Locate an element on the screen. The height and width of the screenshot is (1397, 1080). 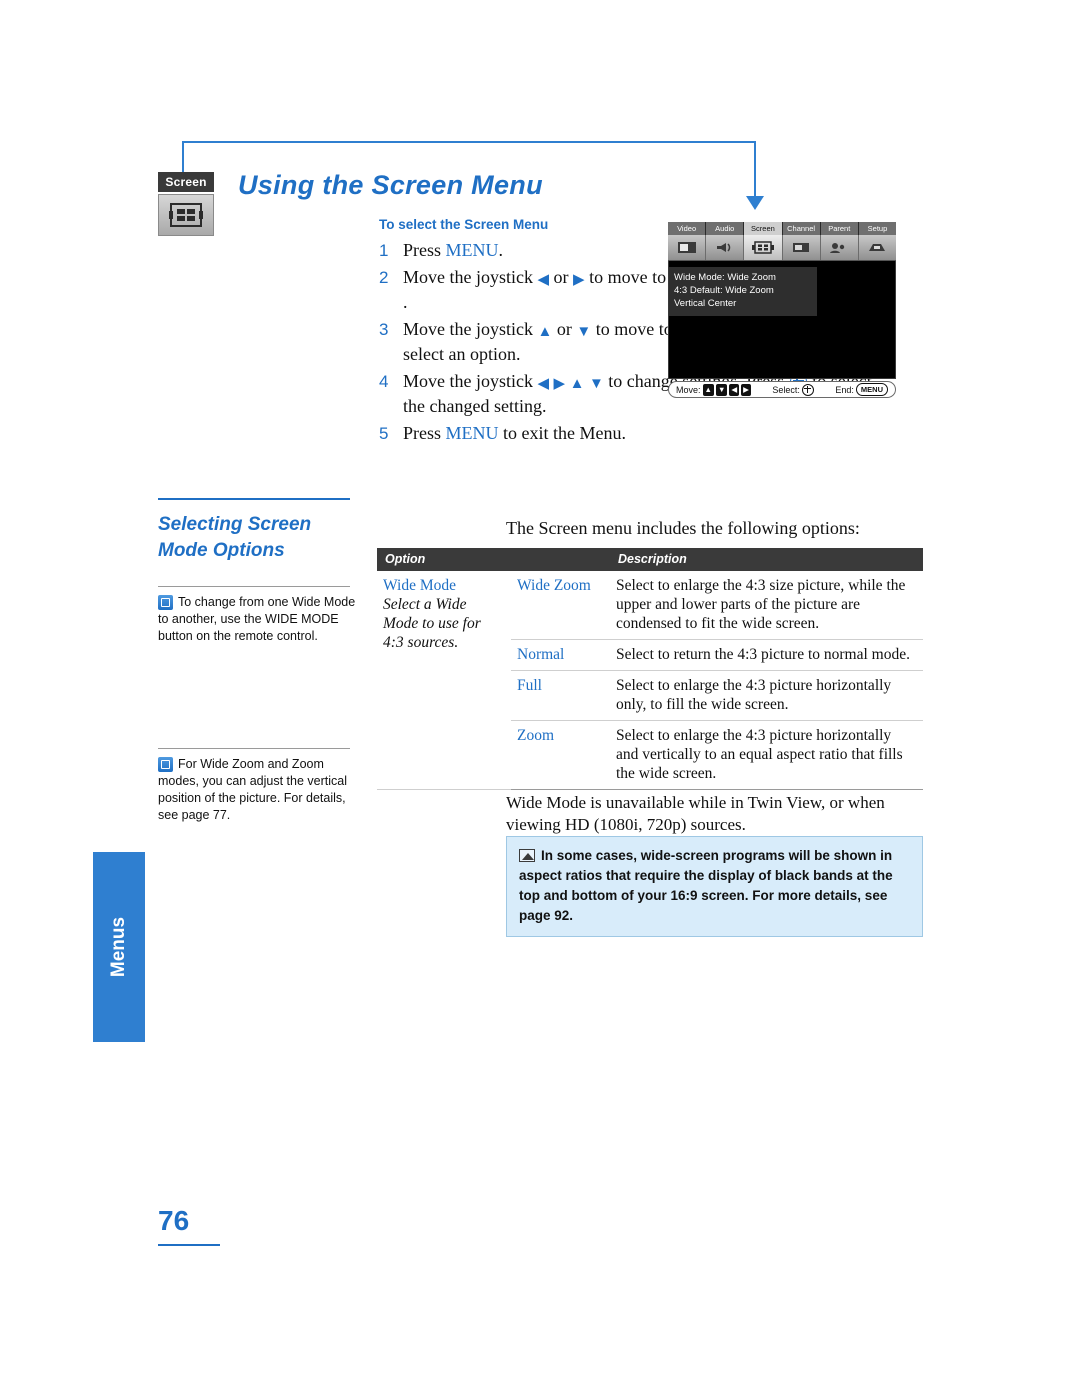
table-header-row: Option Description is located at coordinates (650, 559).